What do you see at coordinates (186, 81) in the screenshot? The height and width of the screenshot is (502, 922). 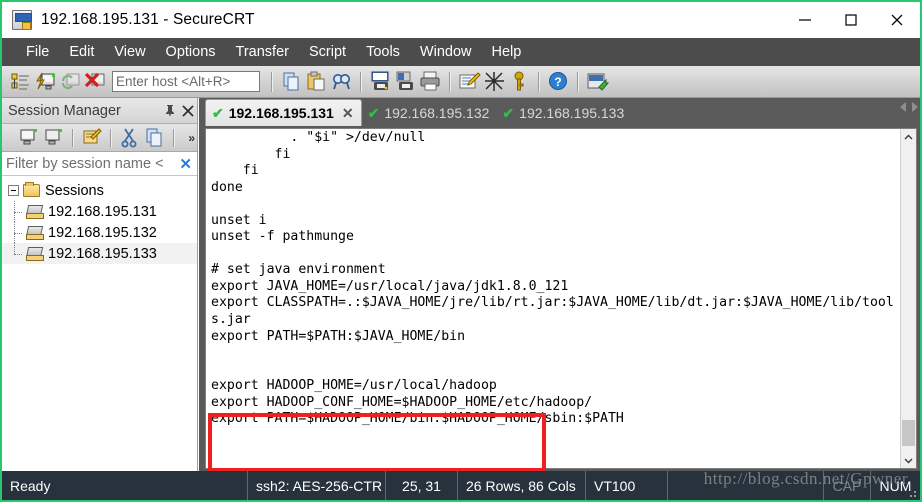 I see `host-input: Enter host <Alt+R>` at bounding box center [186, 81].